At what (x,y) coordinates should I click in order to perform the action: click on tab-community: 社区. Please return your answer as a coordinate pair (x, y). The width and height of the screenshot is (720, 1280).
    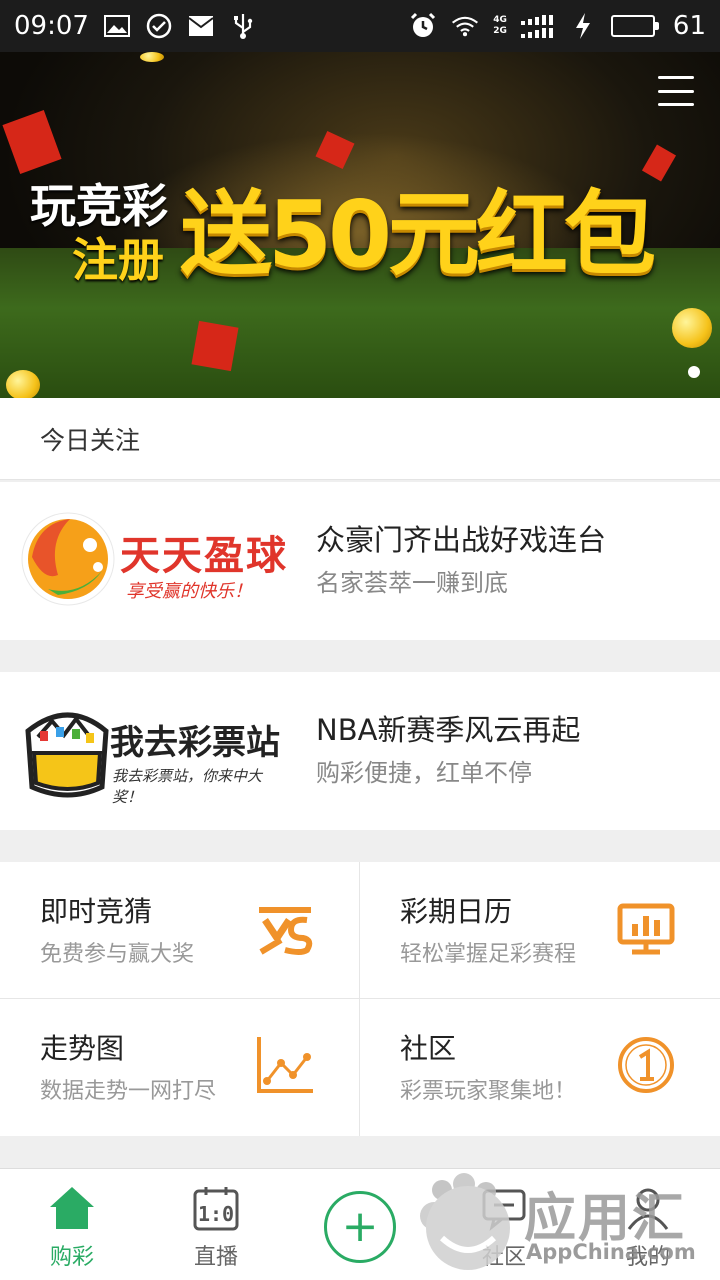
    Looking at the image, I should click on (504, 1224).